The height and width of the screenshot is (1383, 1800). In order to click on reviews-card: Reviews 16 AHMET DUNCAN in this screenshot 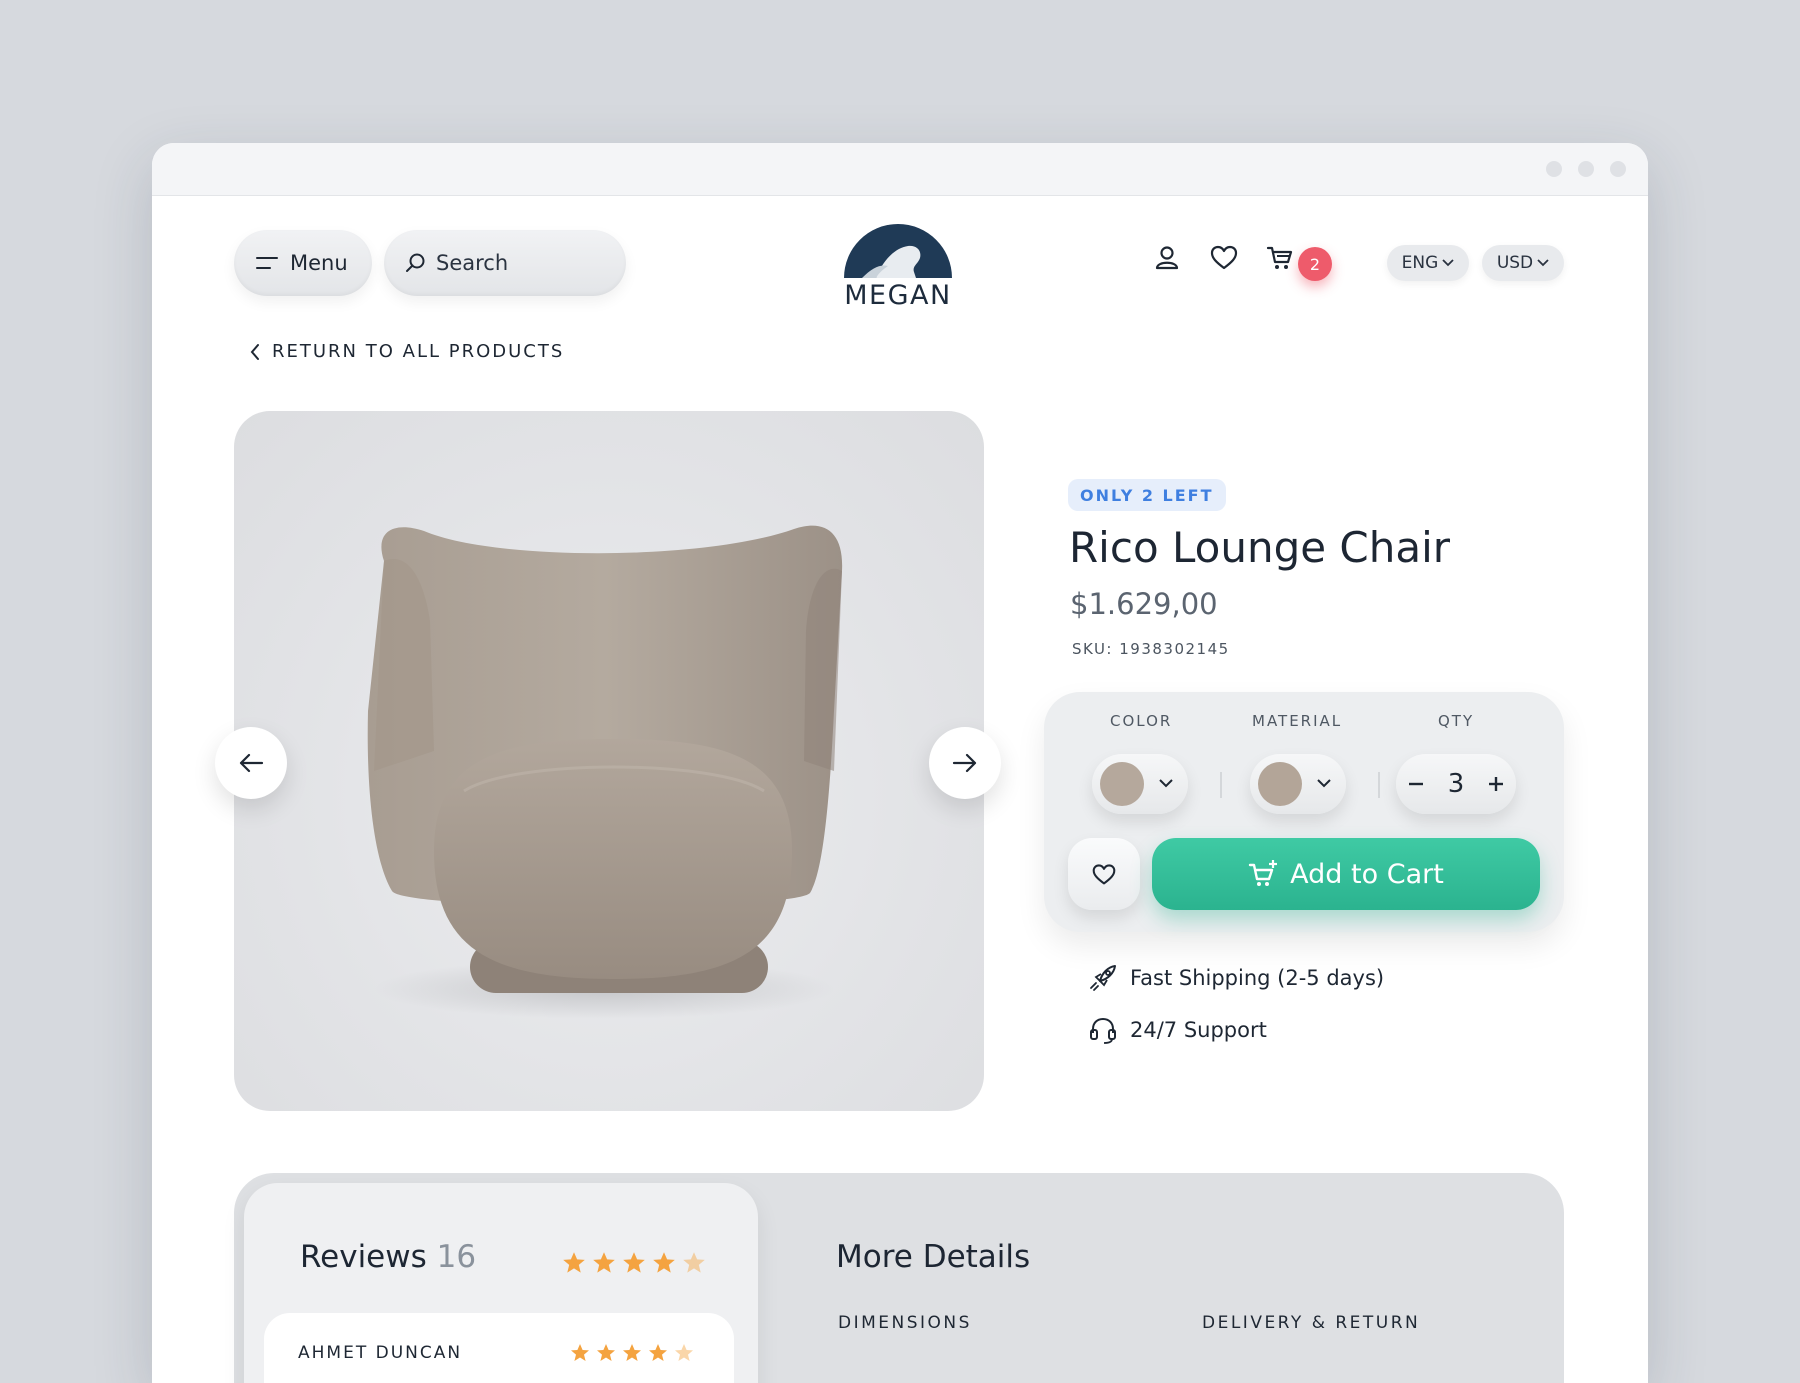, I will do `click(501, 1283)`.